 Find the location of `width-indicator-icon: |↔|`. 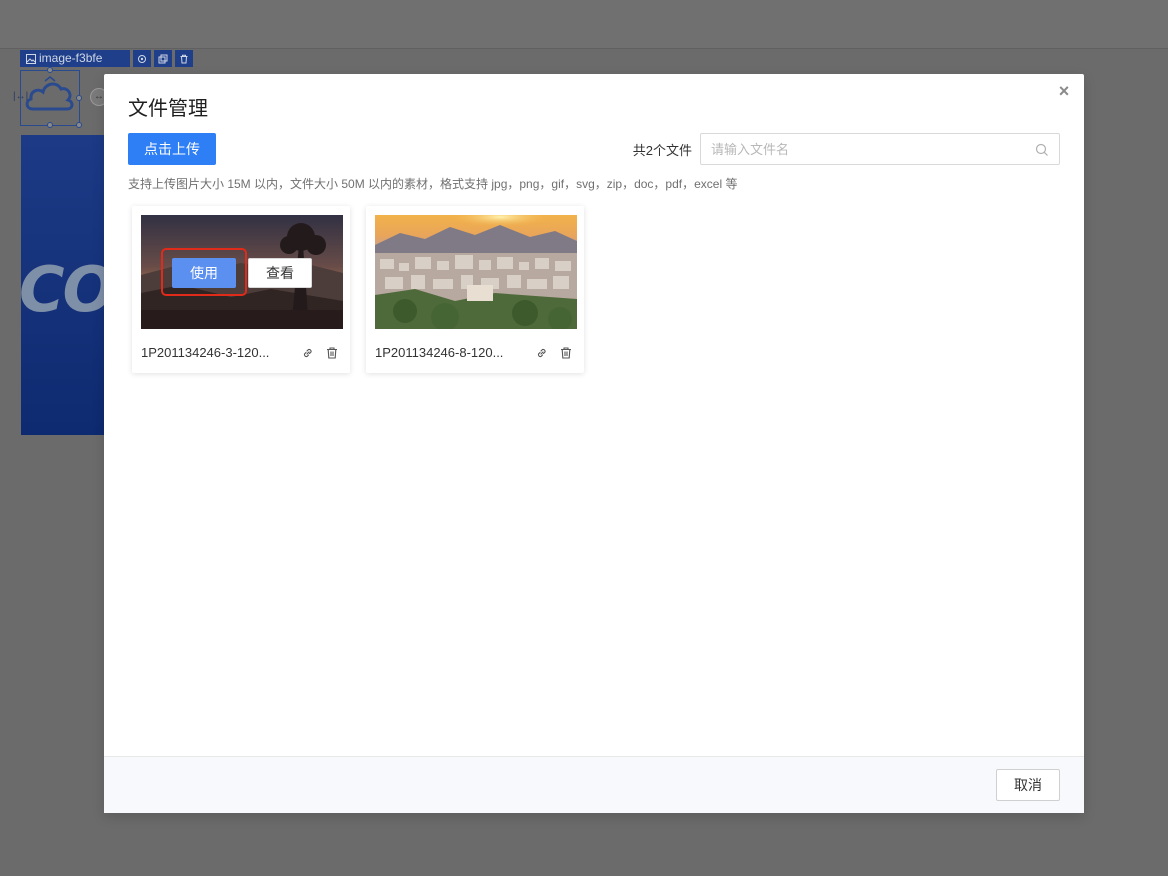

width-indicator-icon: |↔| is located at coordinates (21, 96).